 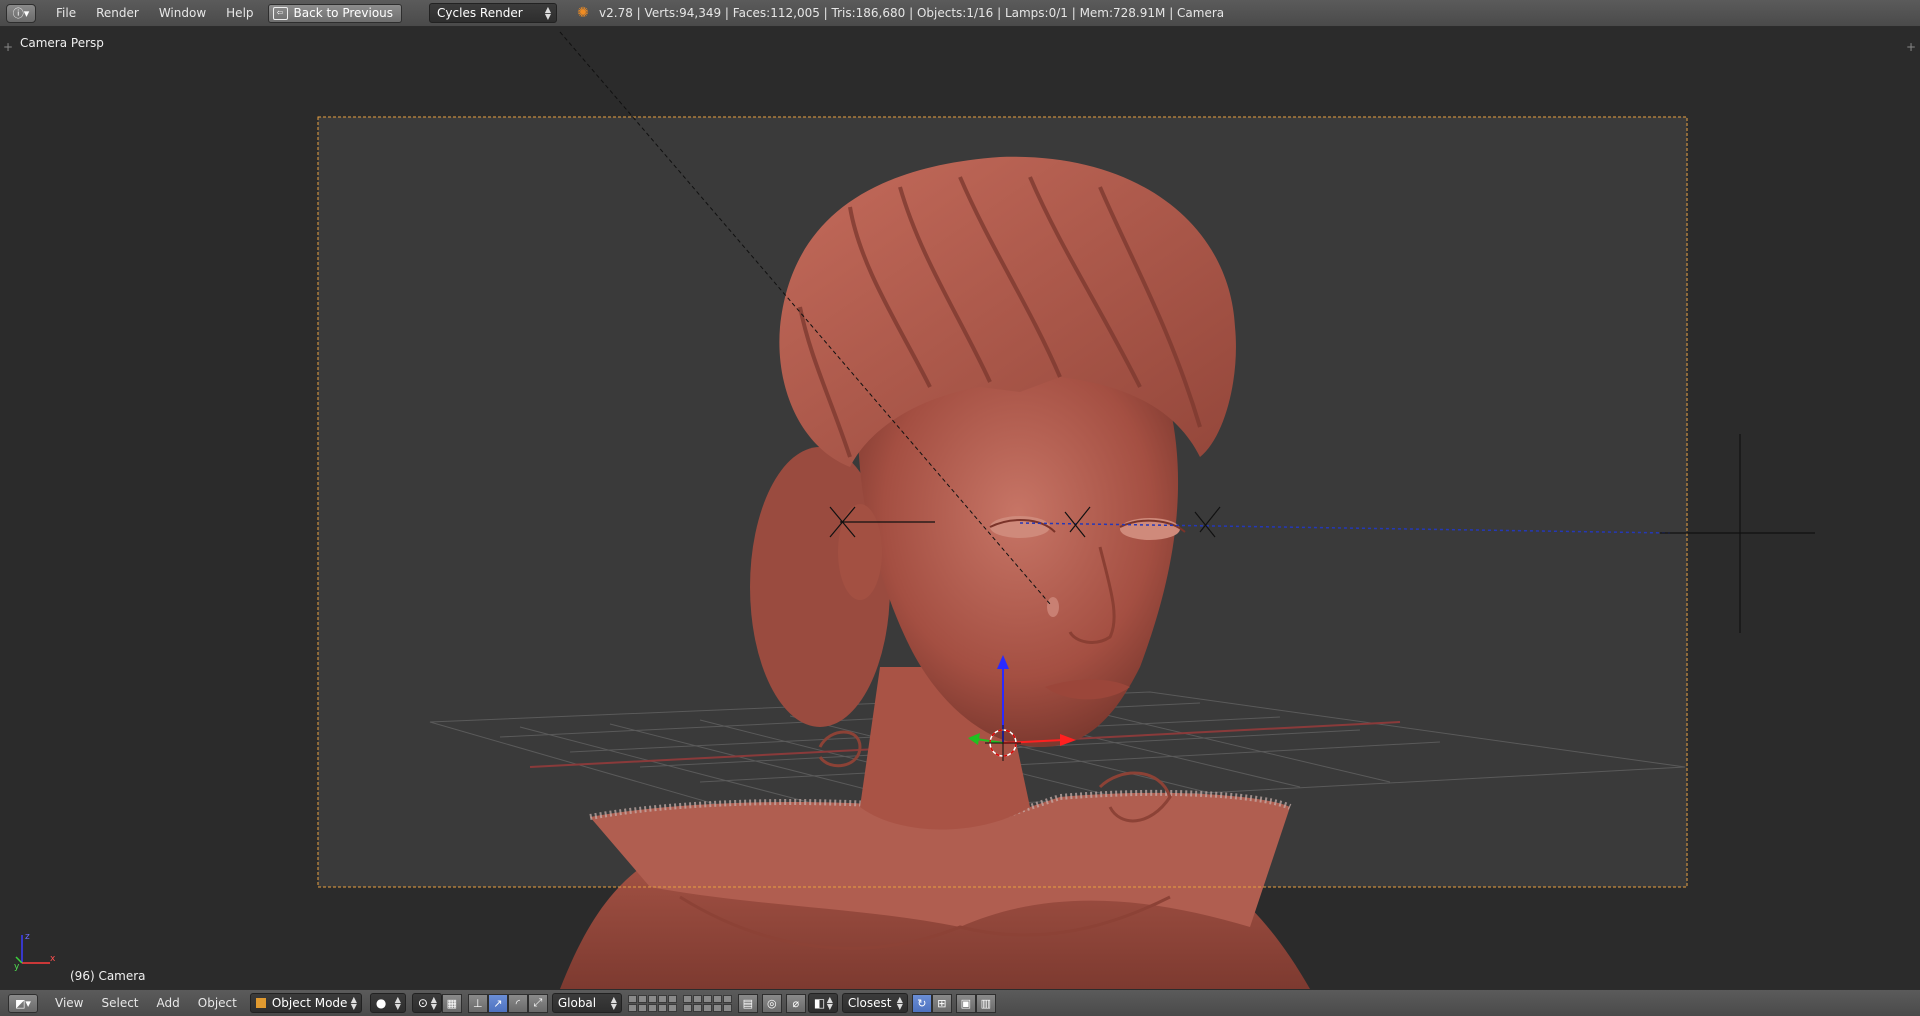 I want to click on snap-project-icon: ⊞, so click(x=942, y=1003).